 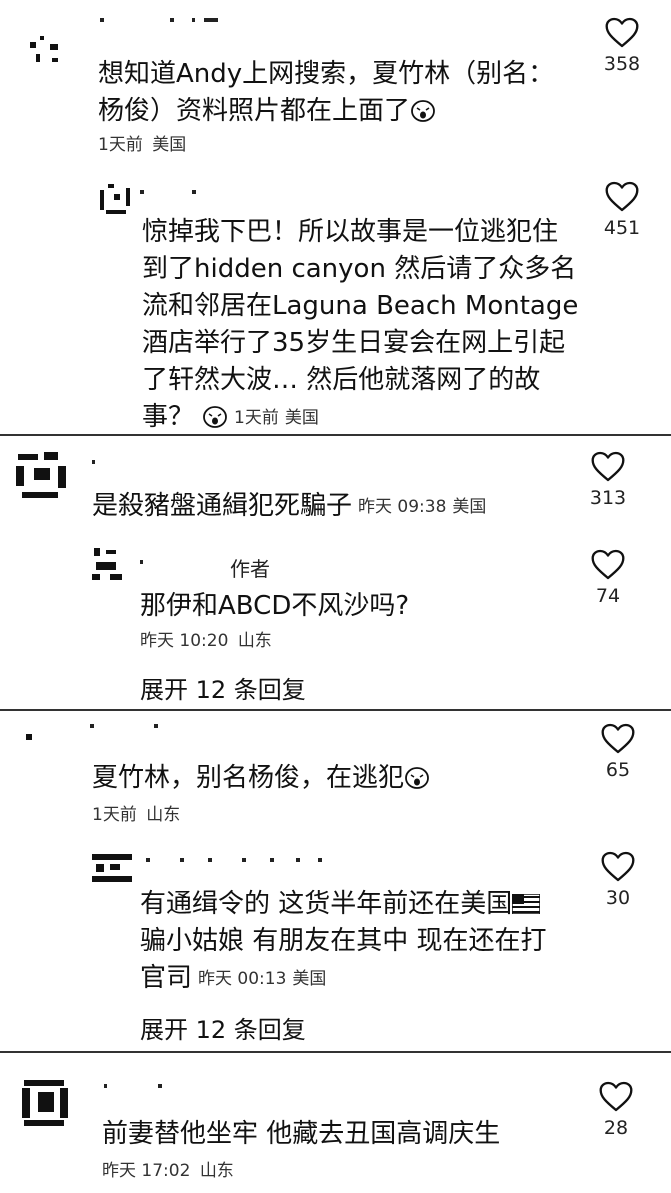 I want to click on comment-meta: 1天前 山东, so click(x=136, y=812).